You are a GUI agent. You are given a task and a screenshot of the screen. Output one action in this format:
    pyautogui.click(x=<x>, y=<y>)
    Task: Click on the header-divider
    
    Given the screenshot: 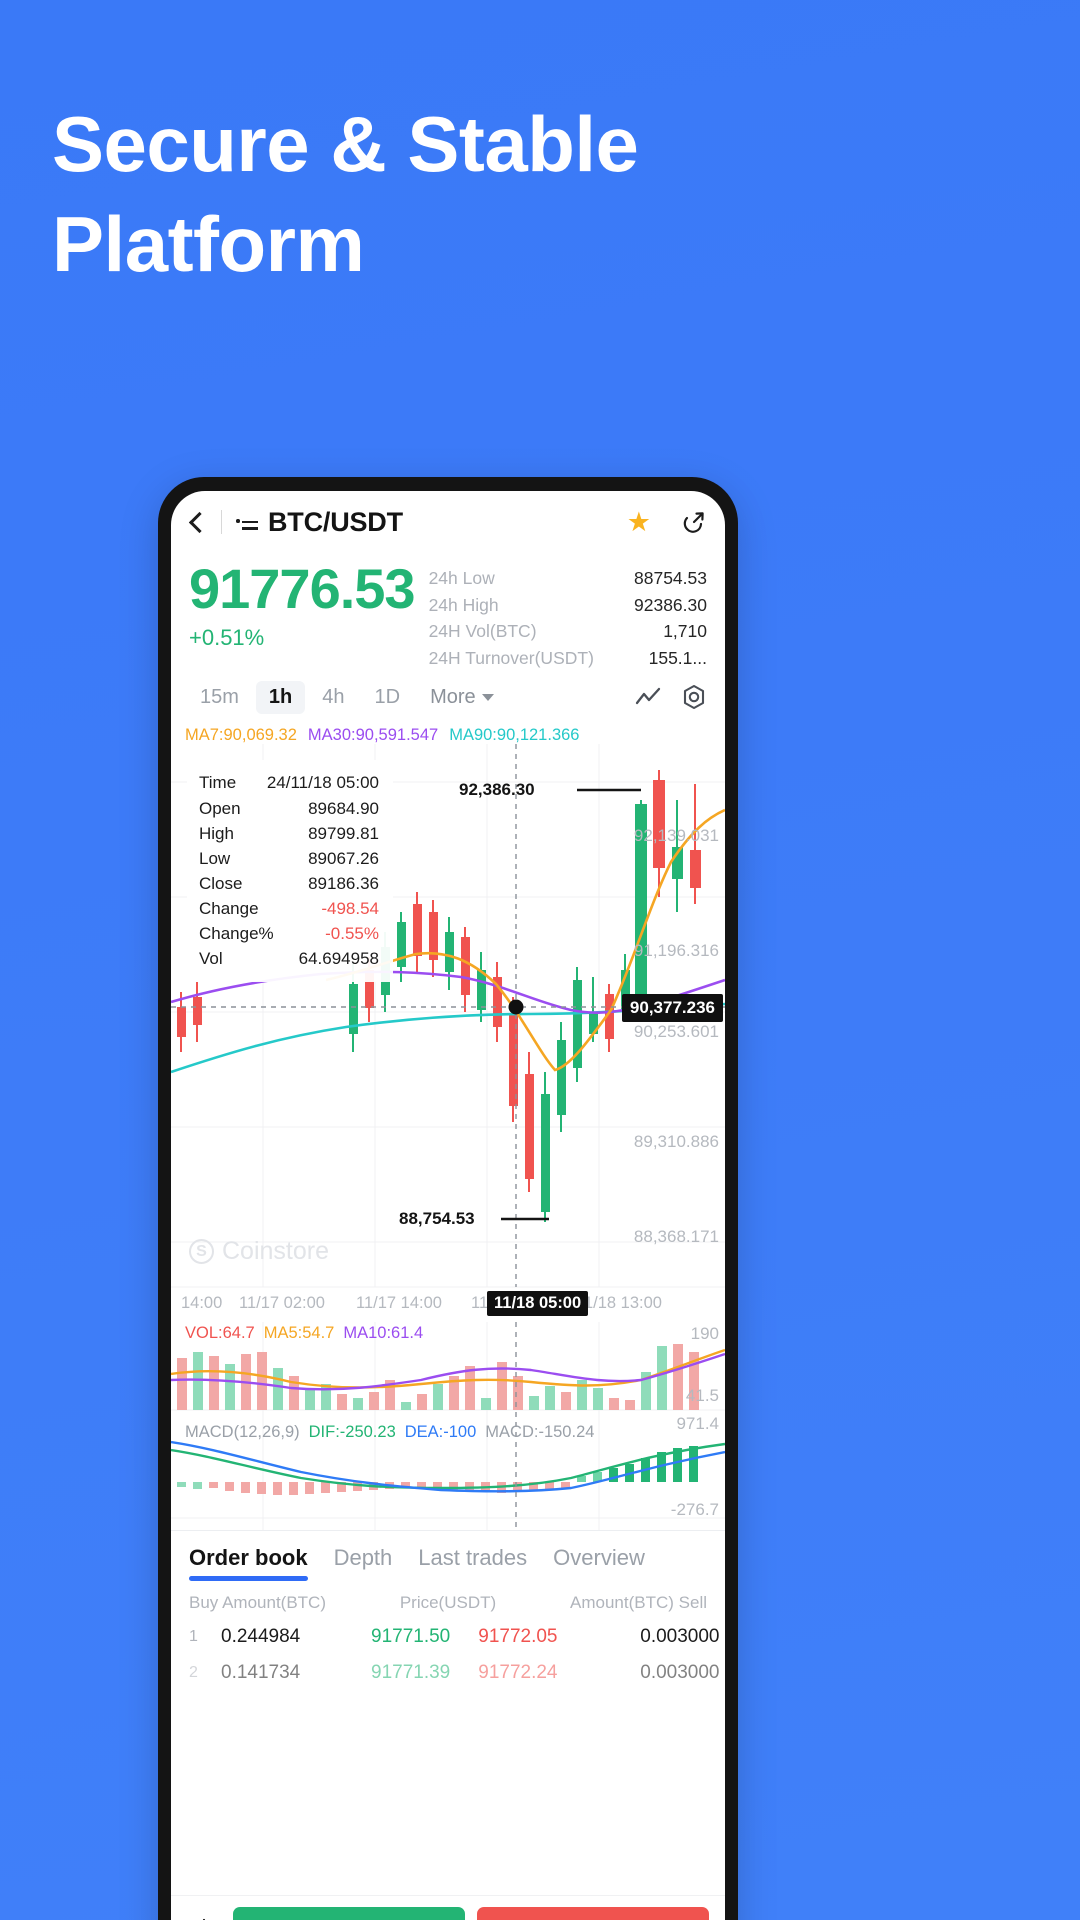 What is the action you would take?
    pyautogui.click(x=221, y=522)
    